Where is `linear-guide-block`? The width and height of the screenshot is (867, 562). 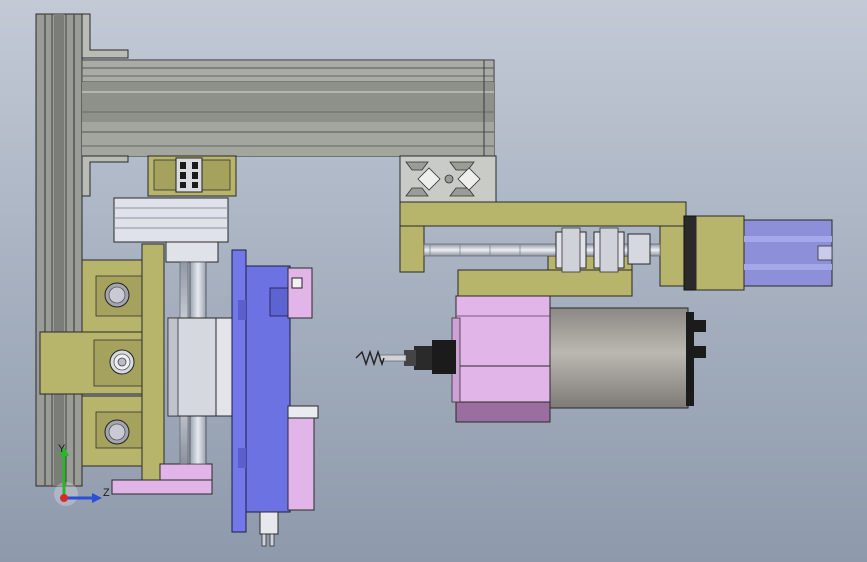
linear-guide-block is located at coordinates (171, 230).